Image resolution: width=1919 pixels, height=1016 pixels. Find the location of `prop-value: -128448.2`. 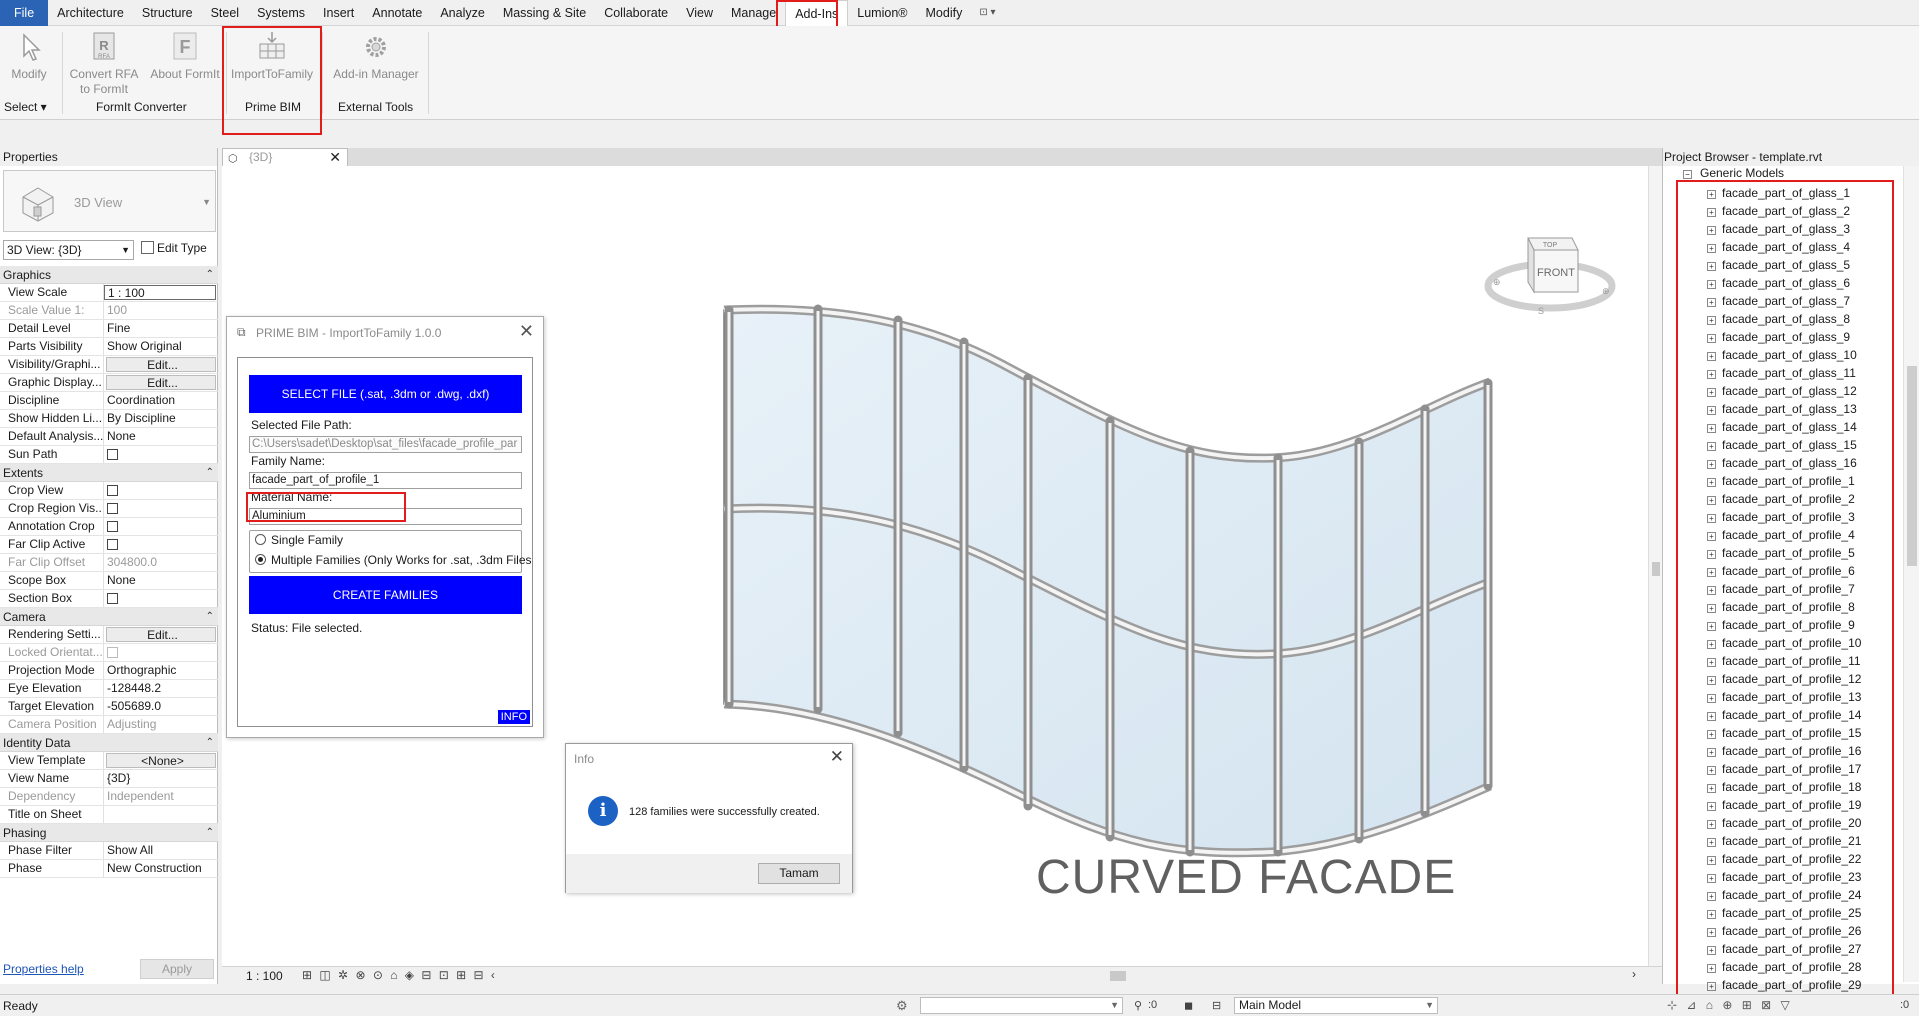

prop-value: -128448.2 is located at coordinates (161, 688).